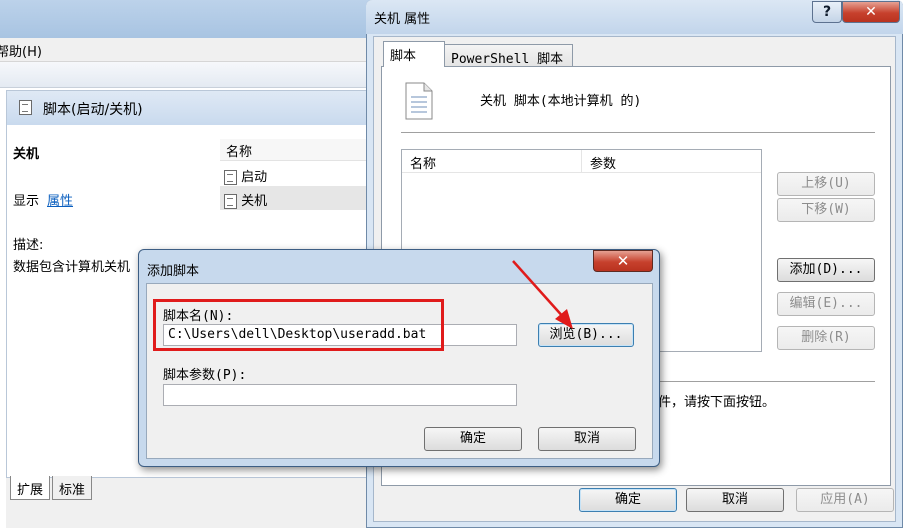 This screenshot has width=903, height=528. Describe the element at coordinates (254, 177) in the screenshot. I see `list-item-label: 启动` at that location.